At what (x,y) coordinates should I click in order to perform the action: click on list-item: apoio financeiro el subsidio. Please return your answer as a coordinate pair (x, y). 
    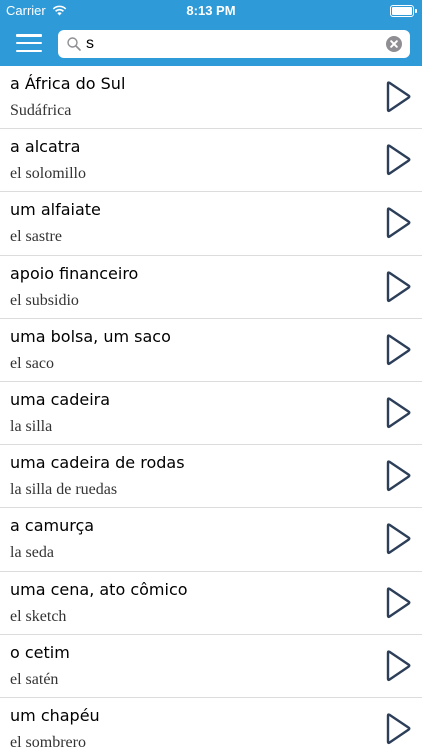
    Looking at the image, I should click on (211, 287).